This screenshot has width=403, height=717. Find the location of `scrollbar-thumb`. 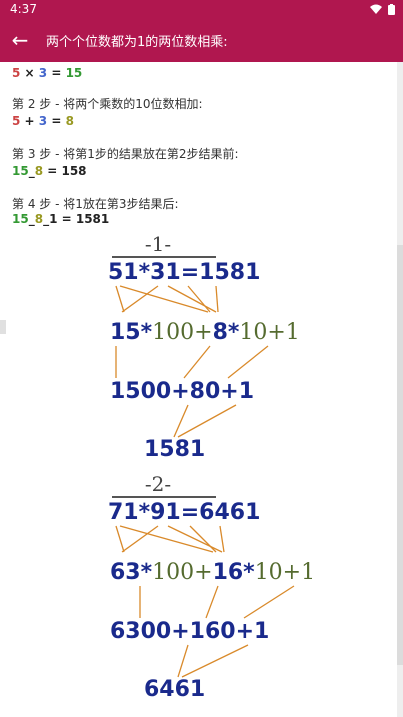

scrollbar-thumb is located at coordinates (400, 455).